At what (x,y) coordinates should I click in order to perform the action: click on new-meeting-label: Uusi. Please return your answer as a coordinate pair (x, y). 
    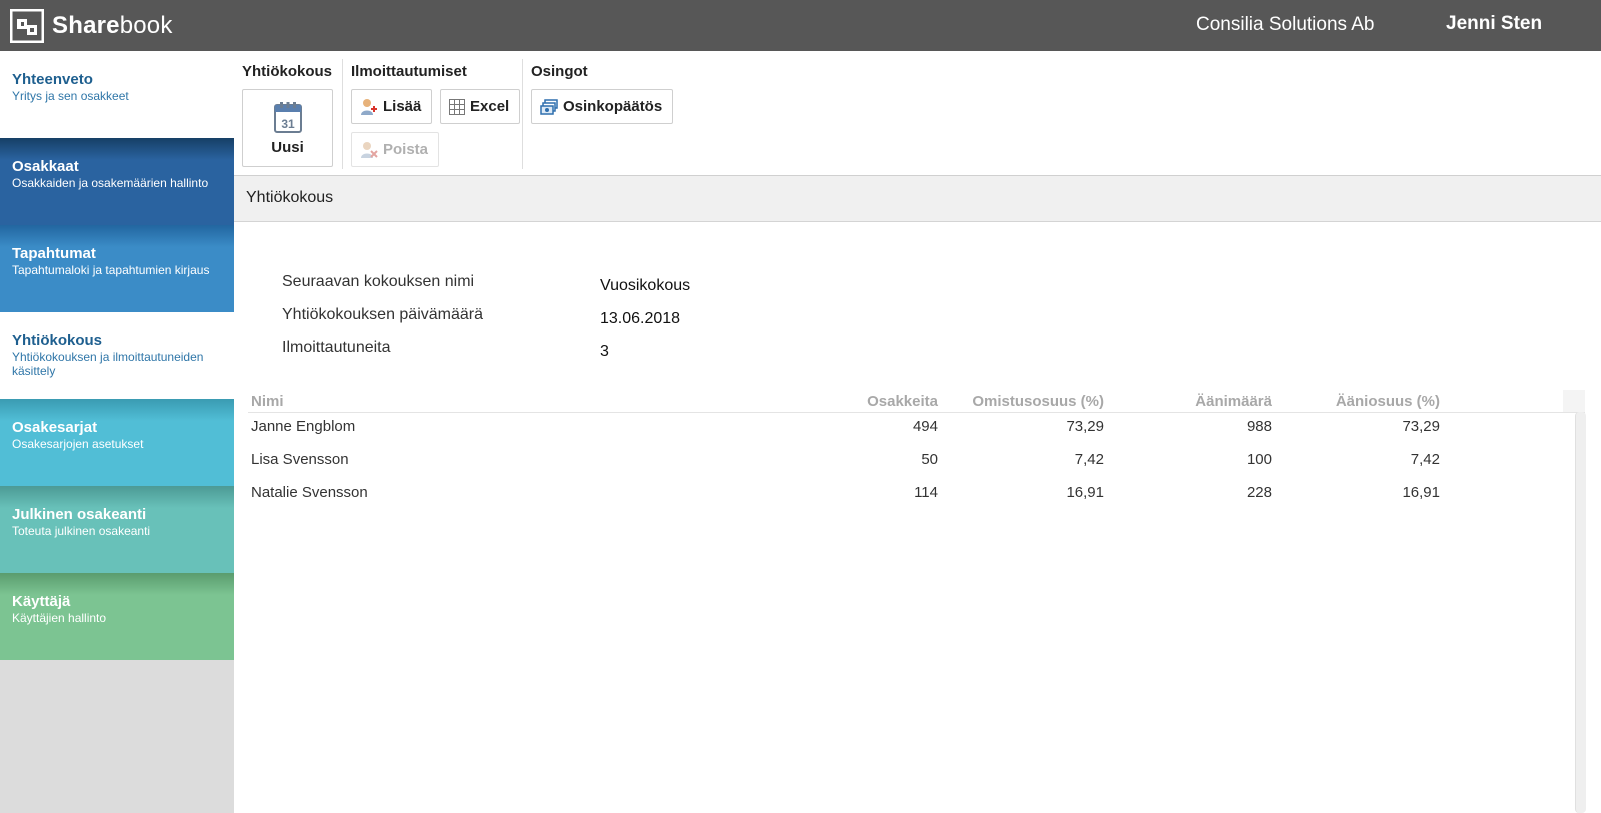
    Looking at the image, I should click on (287, 147).